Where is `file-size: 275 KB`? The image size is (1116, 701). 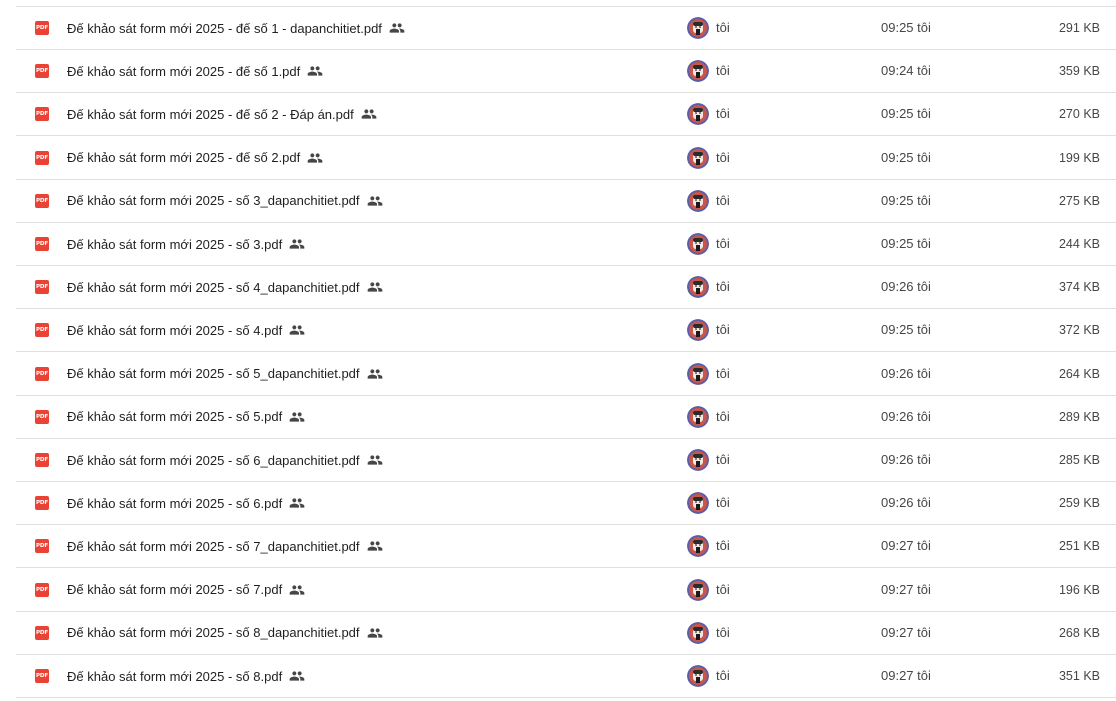 file-size: 275 KB is located at coordinates (1079, 200).